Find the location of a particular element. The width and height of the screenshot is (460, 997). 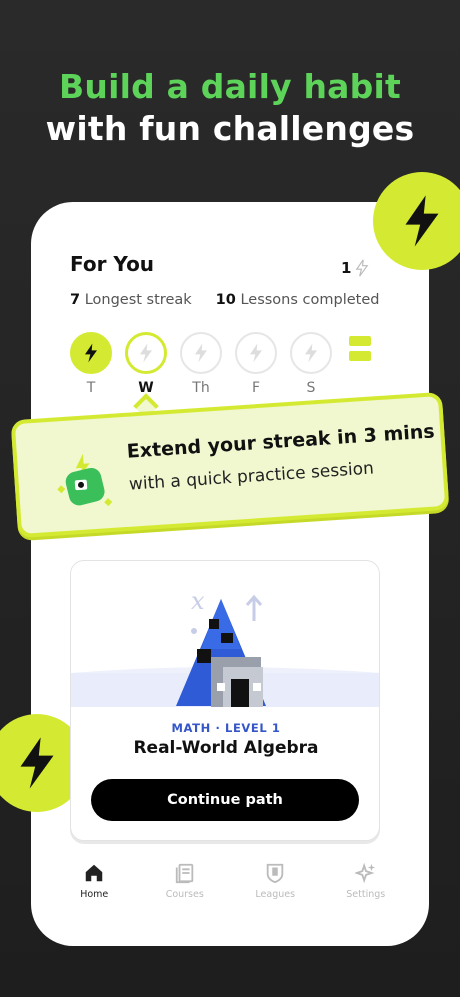

streak-counter: 1 is located at coordinates (355, 268).